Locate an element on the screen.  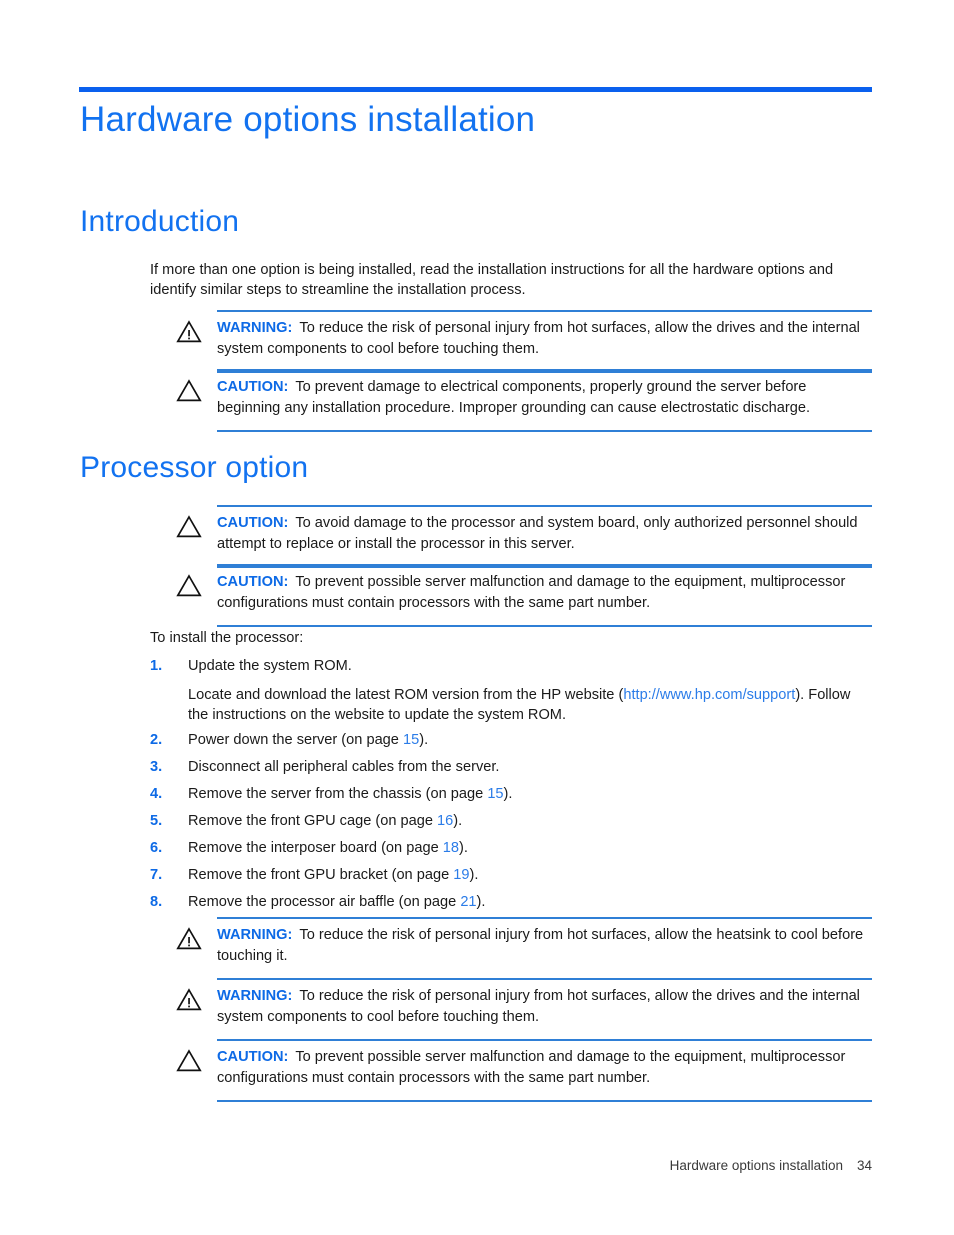
step-number: 8. is located at coordinates (156, 902).